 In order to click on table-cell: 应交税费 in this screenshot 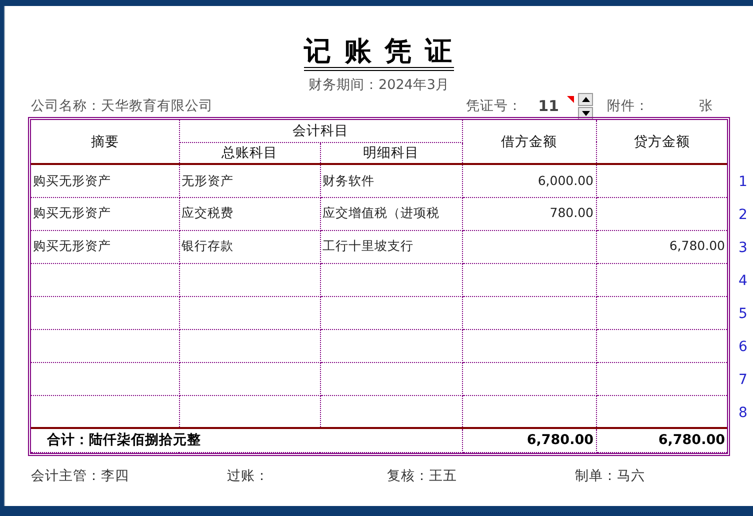, I will do `click(208, 212)`.